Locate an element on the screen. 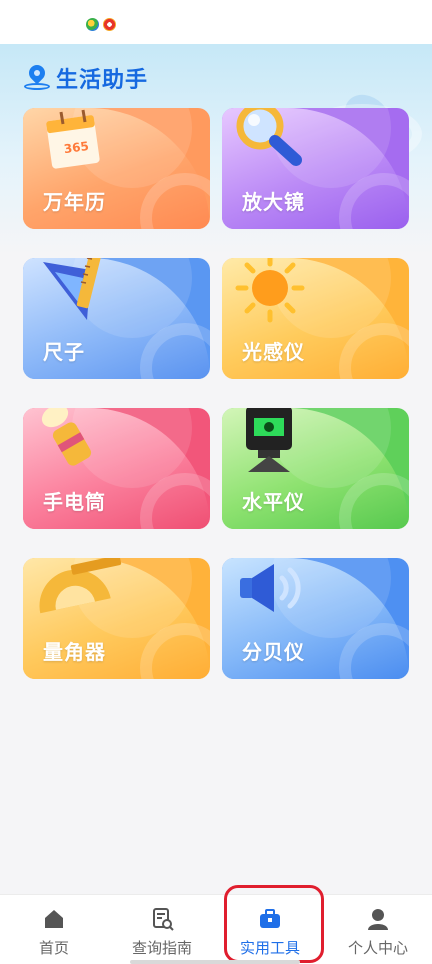 The height and width of the screenshot is (964, 432). bottom-nav: 首页 查询指南 实用工具 个人中心 is located at coordinates (216, 929).